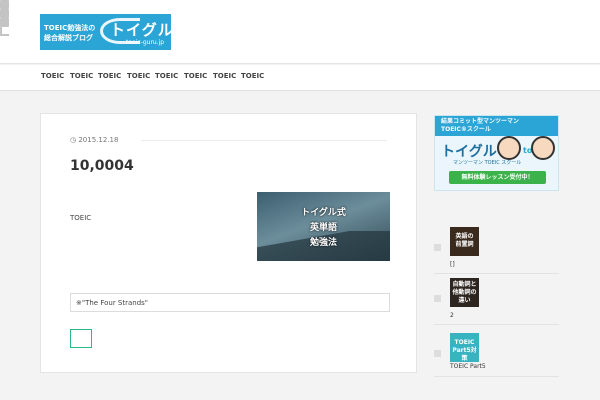  Describe the element at coordinates (452, 264) in the screenshot. I see `sidebar-post-caption: []` at that location.